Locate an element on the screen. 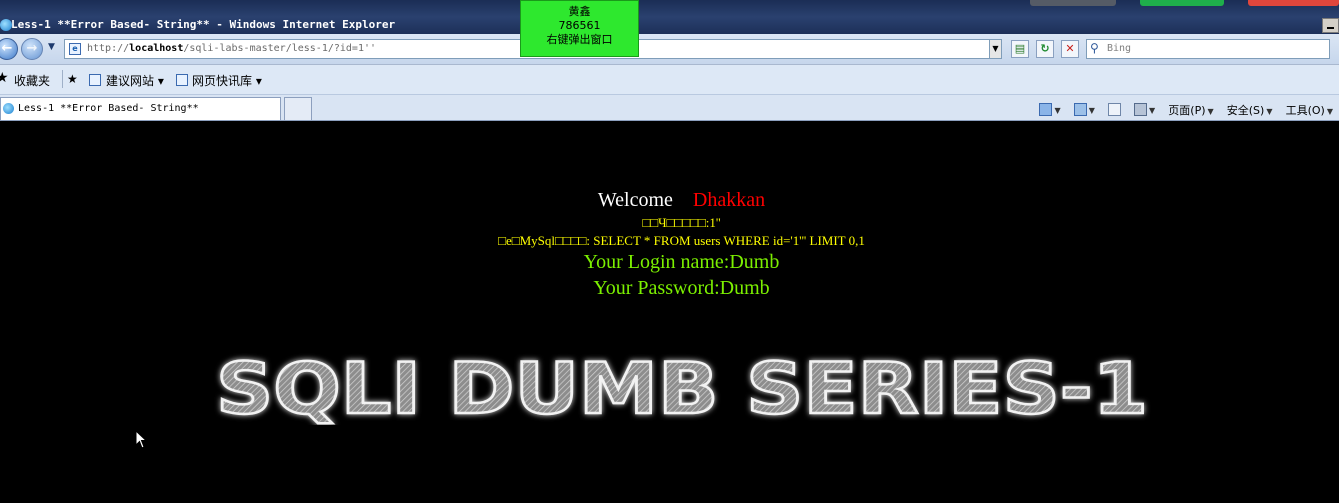 The image size is (1339, 503). print-button: ▼ is located at coordinates (1144, 110).